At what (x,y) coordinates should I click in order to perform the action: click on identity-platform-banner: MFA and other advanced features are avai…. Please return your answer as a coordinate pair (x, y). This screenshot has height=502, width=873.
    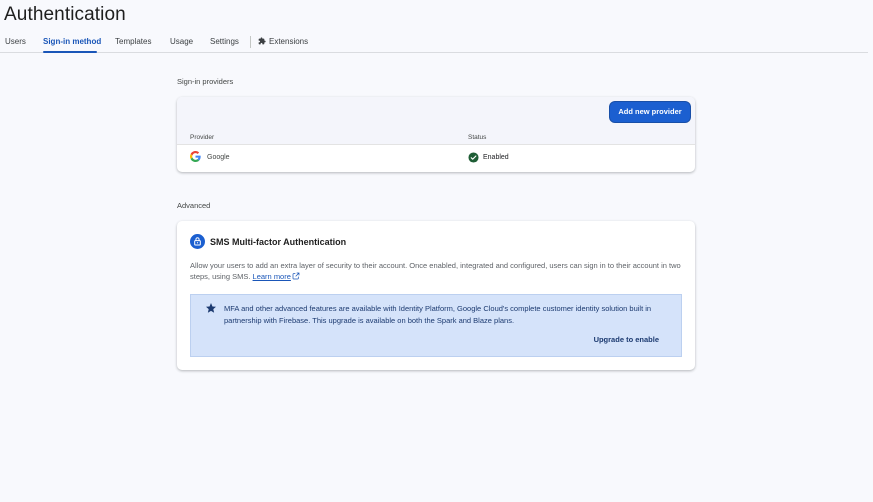
    Looking at the image, I should click on (436, 325).